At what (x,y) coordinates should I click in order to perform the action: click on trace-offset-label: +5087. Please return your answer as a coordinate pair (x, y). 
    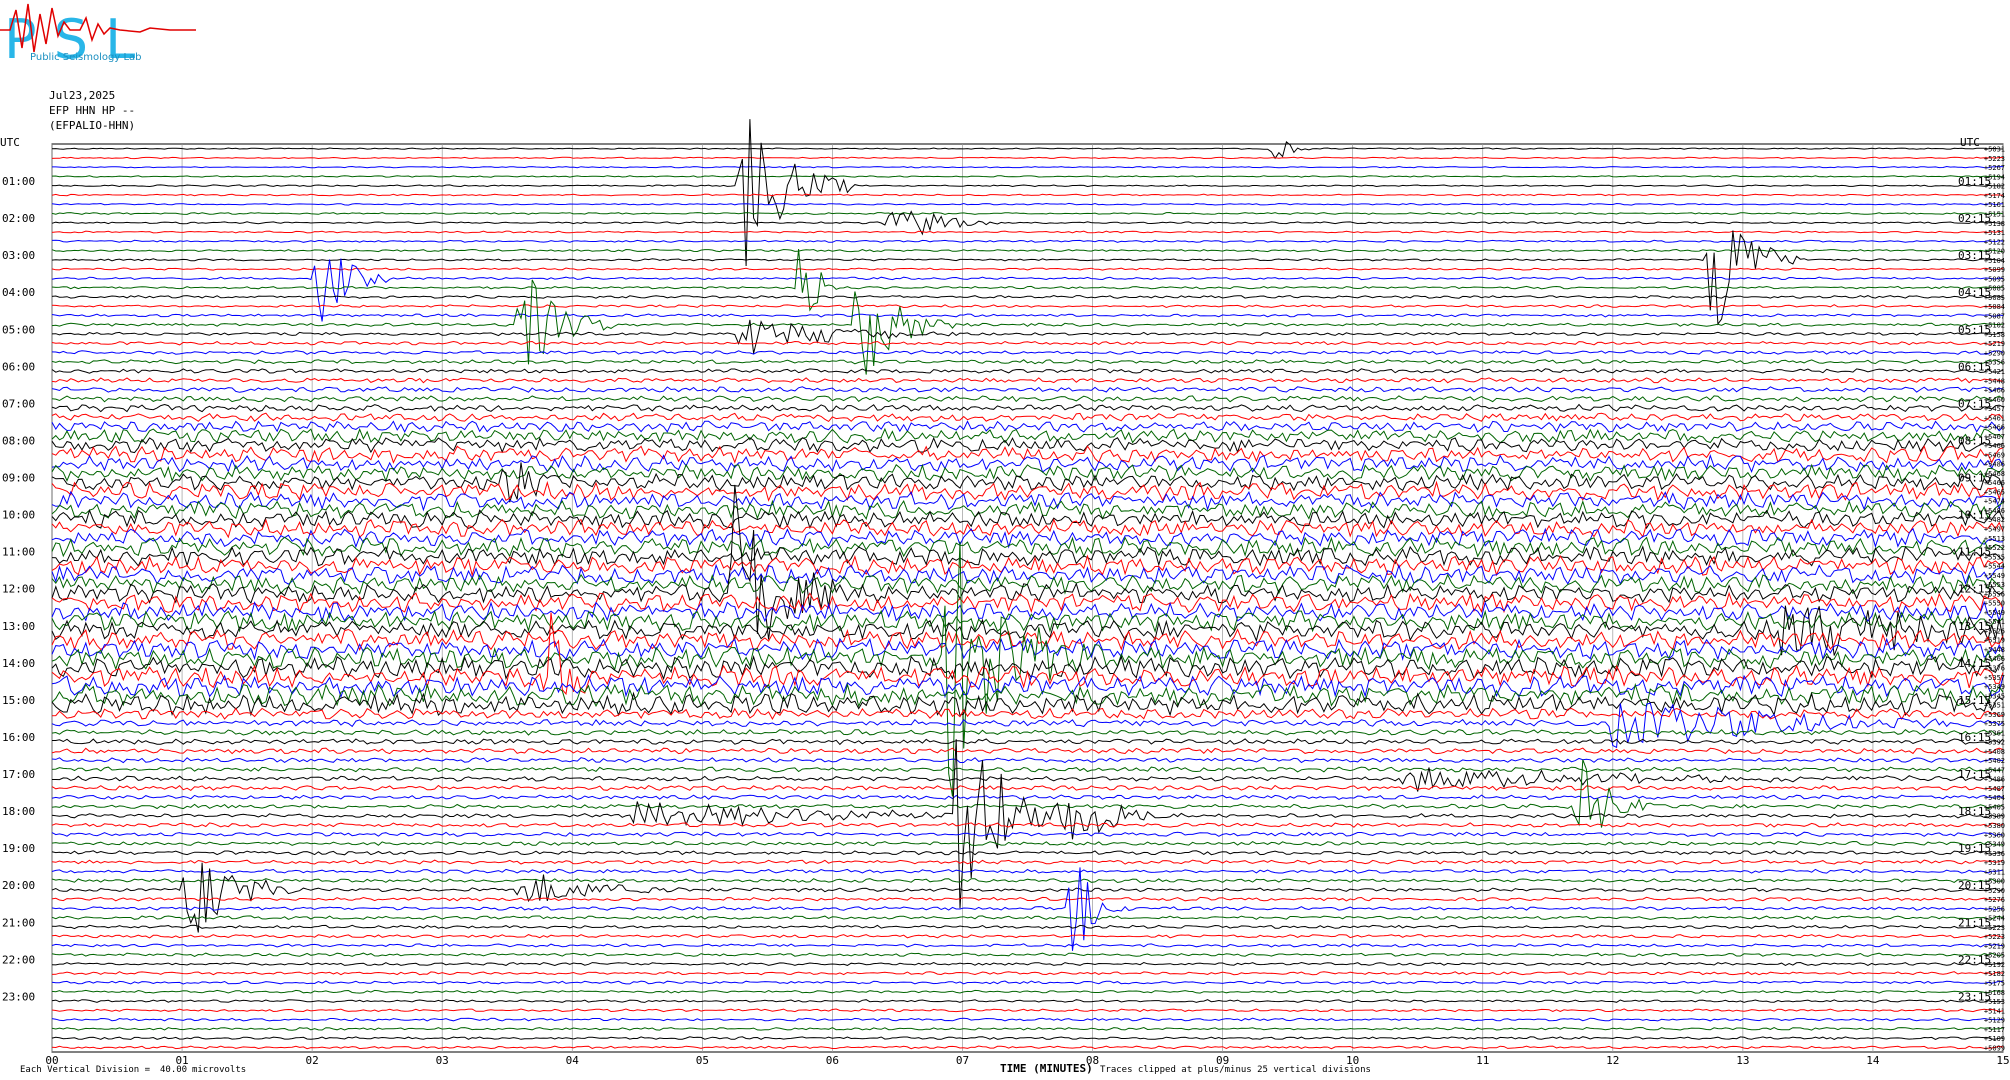
    Looking at the image, I should click on (1994, 316).